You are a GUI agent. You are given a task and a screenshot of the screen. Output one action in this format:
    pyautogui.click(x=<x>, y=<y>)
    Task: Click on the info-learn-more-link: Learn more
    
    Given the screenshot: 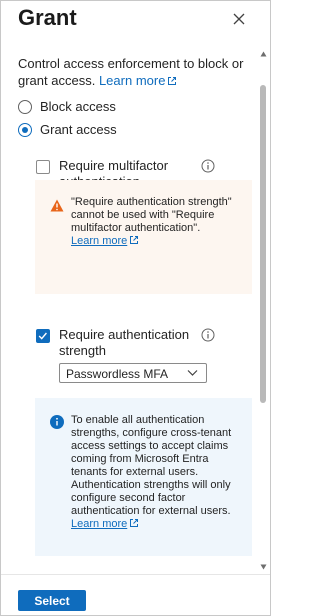 What is the action you would take?
    pyautogui.click(x=105, y=524)
    